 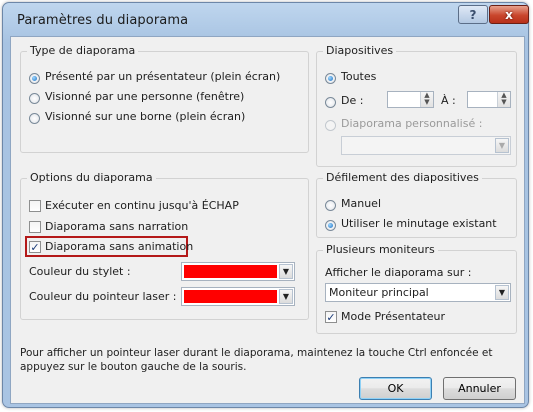 What do you see at coordinates (426, 145) in the screenshot?
I see `custom-show-select: ▼` at bounding box center [426, 145].